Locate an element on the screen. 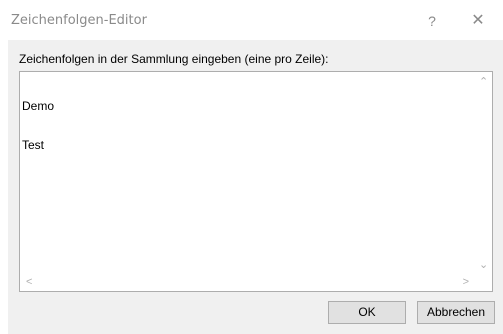  cancel-button: Abbrechen is located at coordinates (456, 312).